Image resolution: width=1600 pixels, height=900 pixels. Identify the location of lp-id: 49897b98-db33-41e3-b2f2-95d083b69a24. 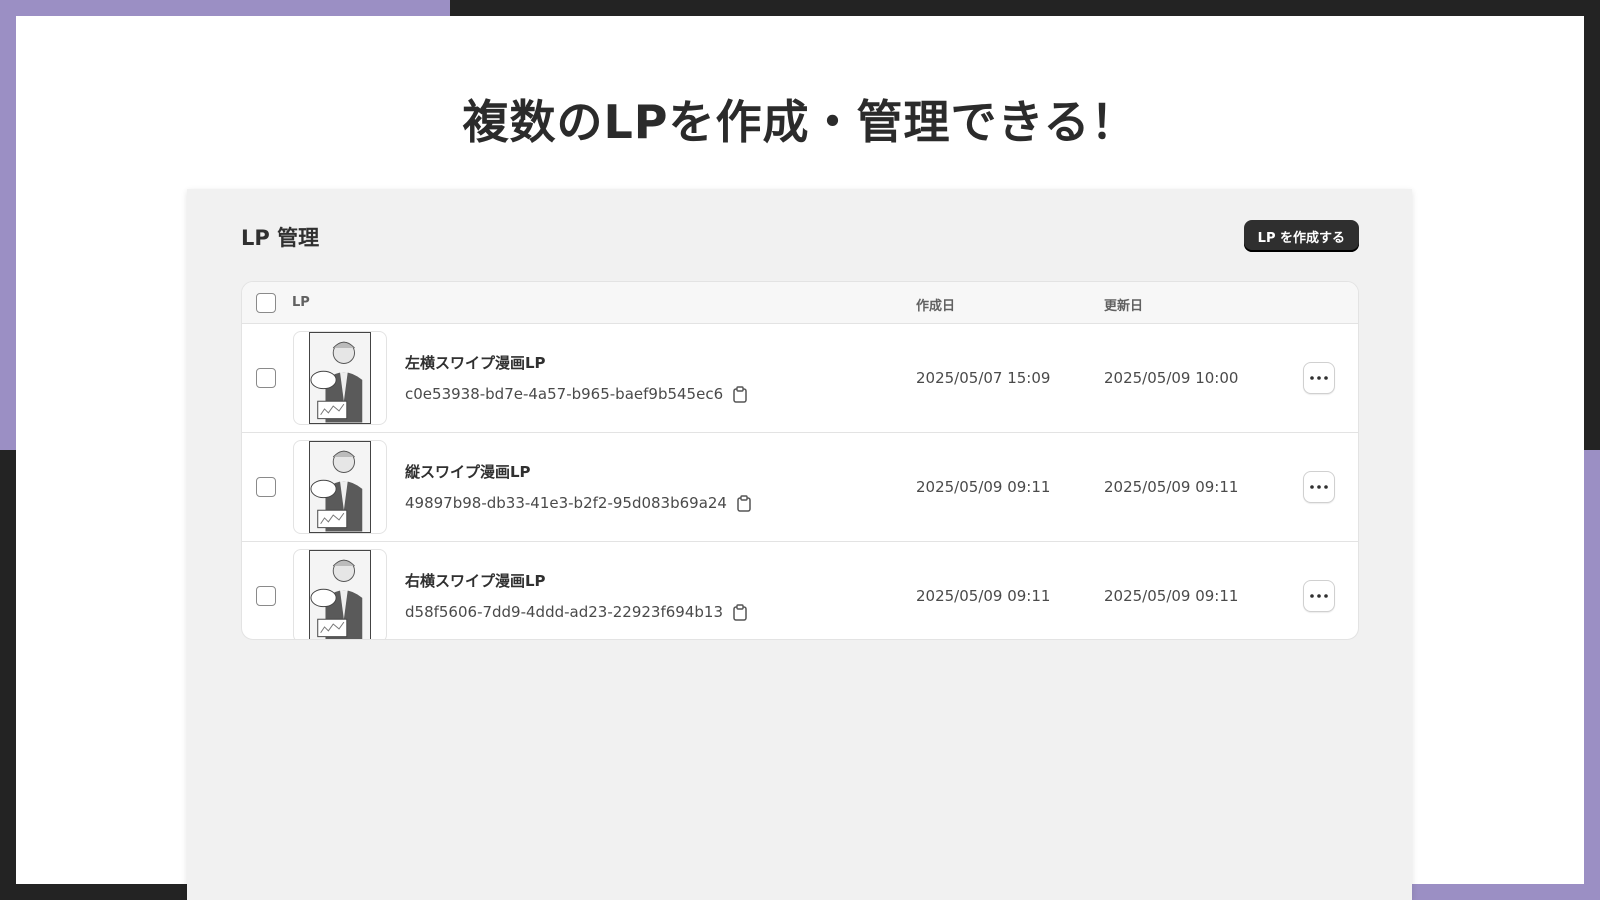
(578, 503).